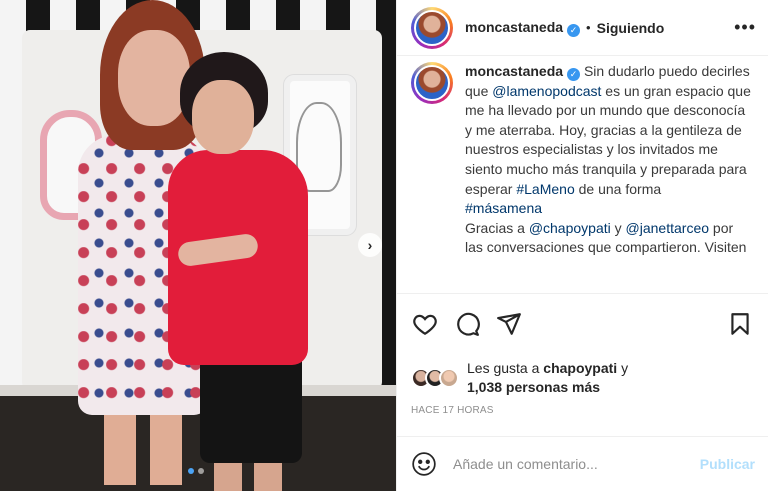  I want to click on publish-button: Publicar, so click(727, 464).